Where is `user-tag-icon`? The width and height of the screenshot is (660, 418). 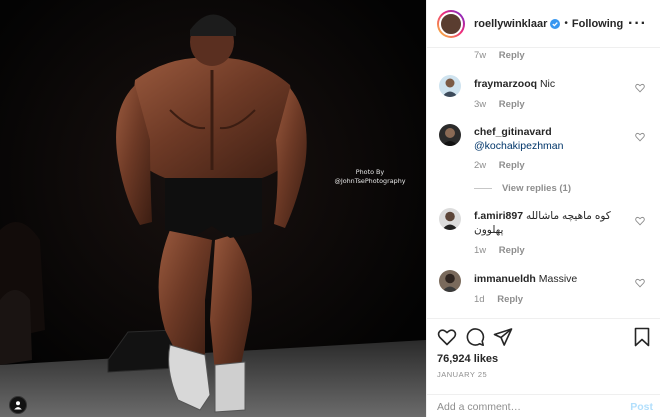
user-tag-icon is located at coordinates (18, 405).